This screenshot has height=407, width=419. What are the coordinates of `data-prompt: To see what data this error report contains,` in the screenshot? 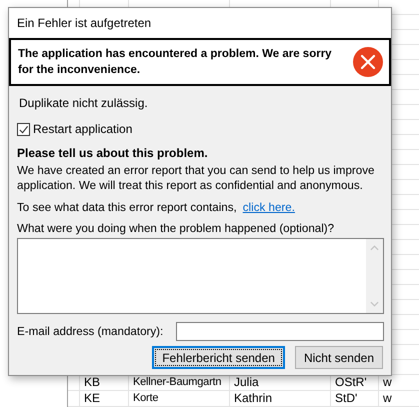 It's located at (127, 207).